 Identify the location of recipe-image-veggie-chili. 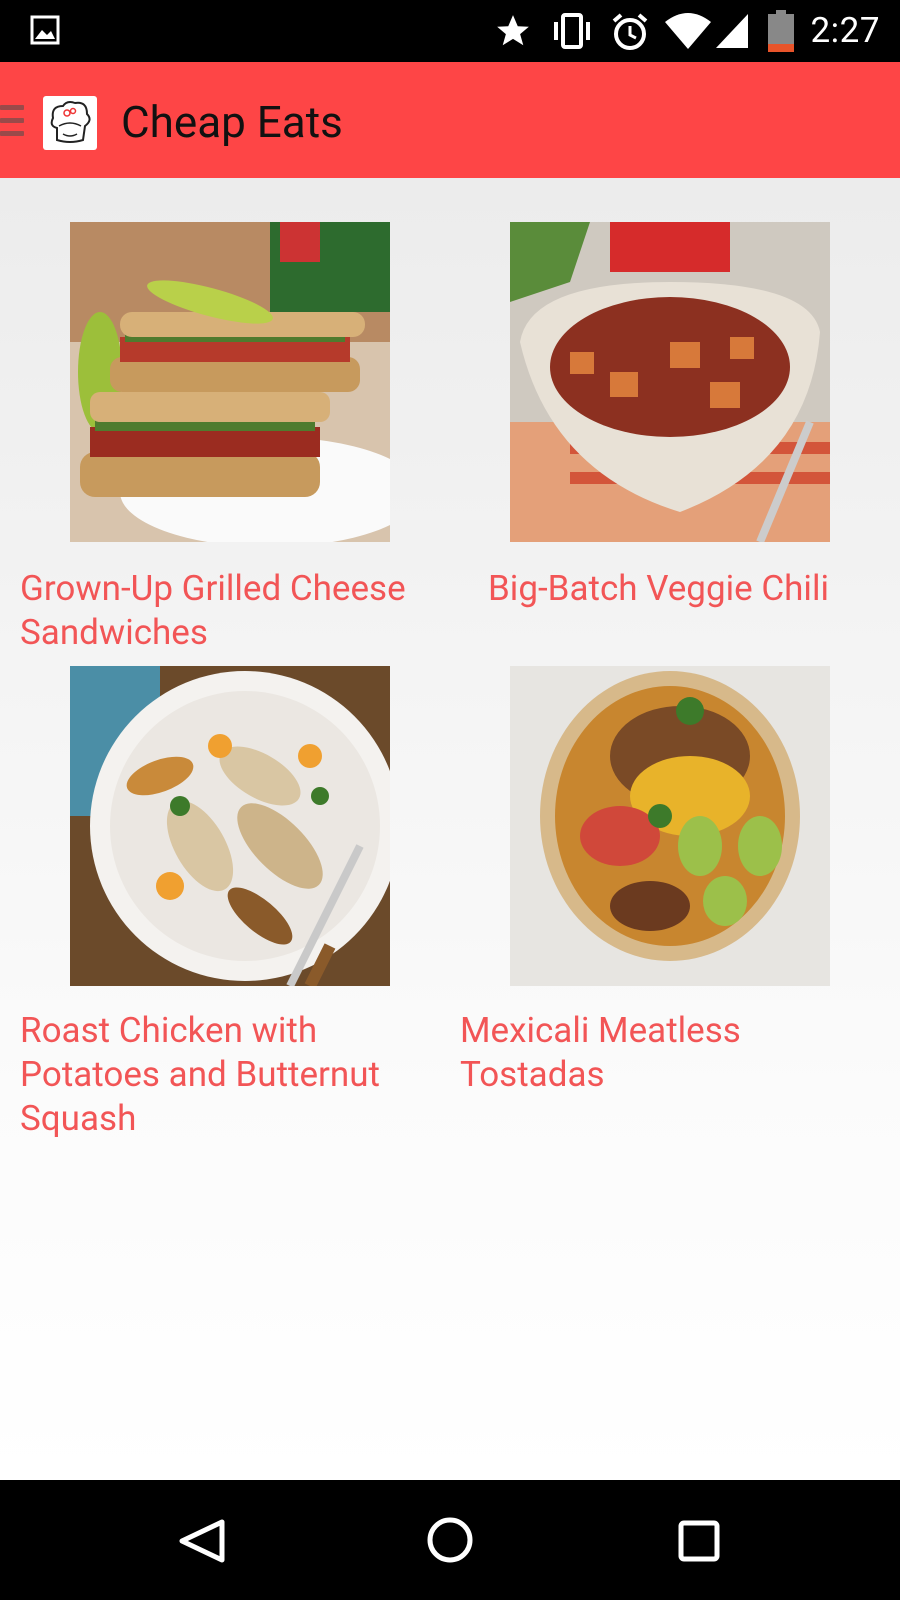
(670, 382).